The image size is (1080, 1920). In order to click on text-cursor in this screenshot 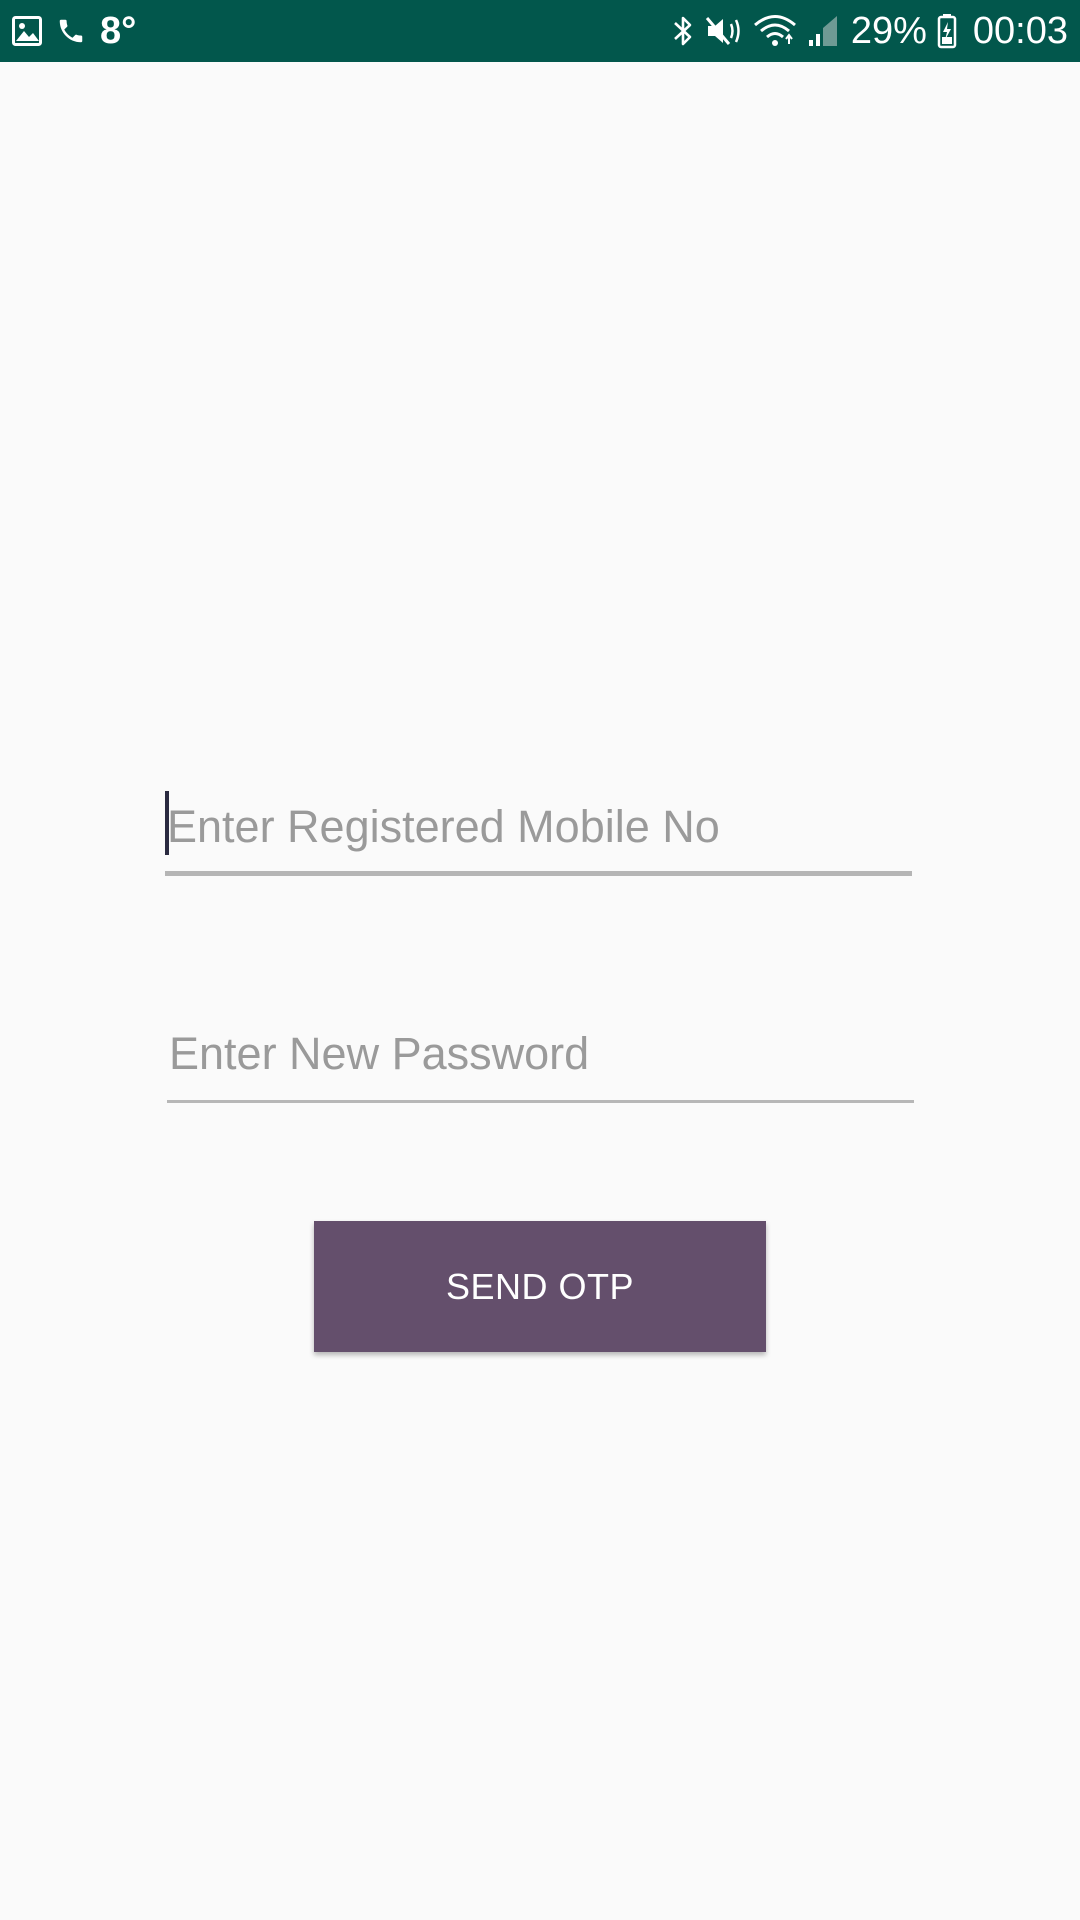, I will do `click(167, 823)`.